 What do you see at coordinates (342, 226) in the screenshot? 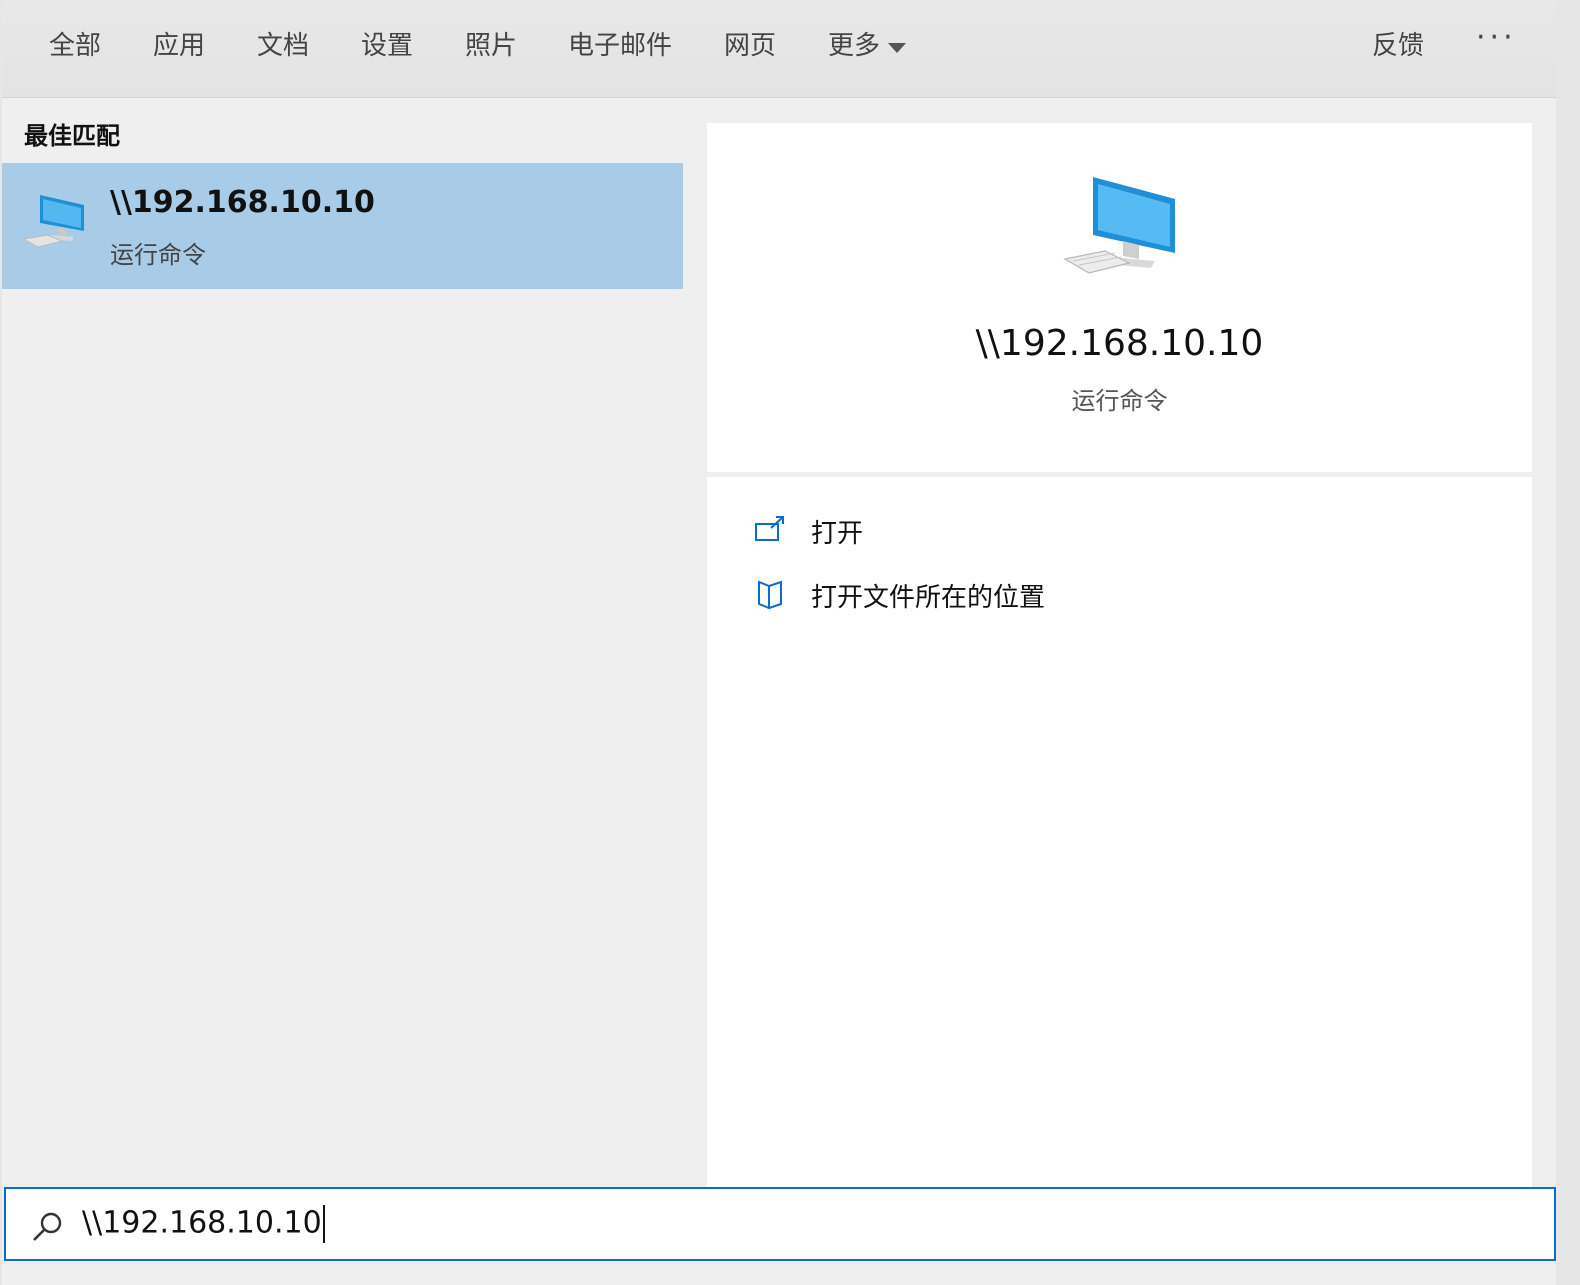
I see `best-match-result: \\192.168.10.10 运行命令` at bounding box center [342, 226].